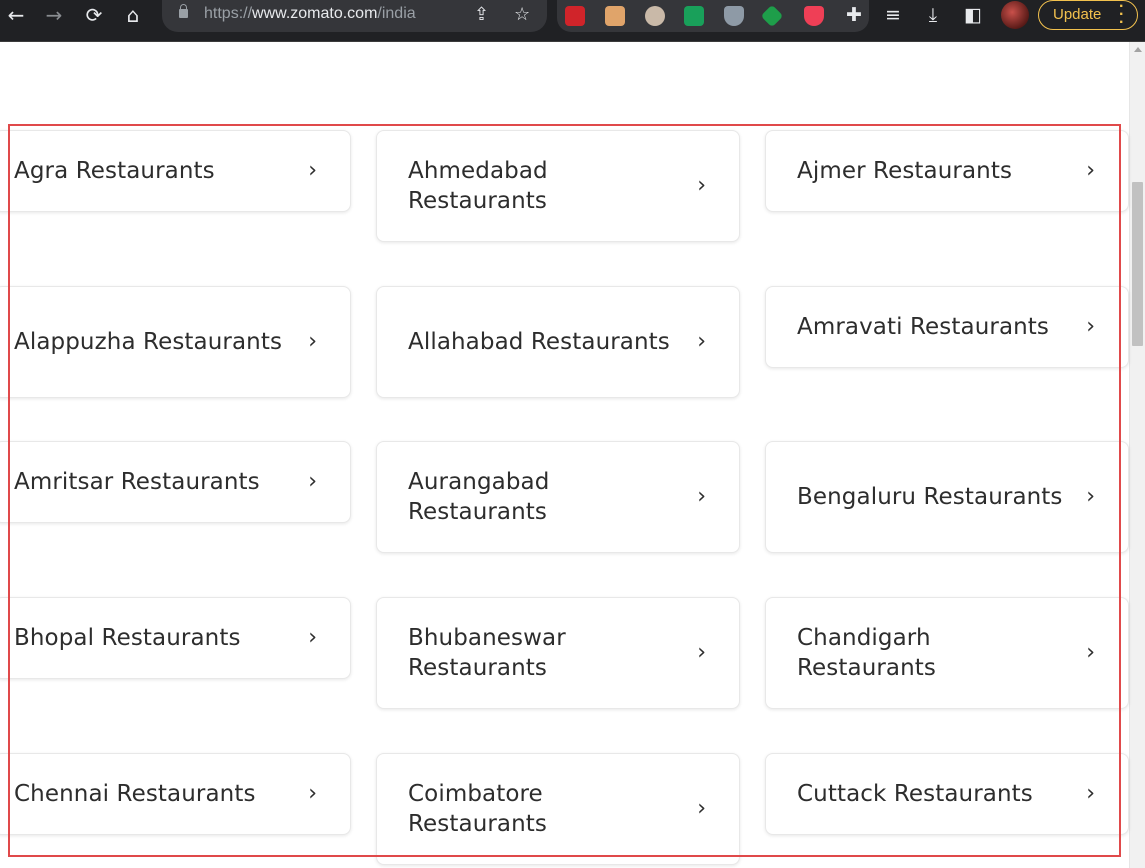  What do you see at coordinates (973, 15) in the screenshot?
I see `side-panel-icon: ◧` at bounding box center [973, 15].